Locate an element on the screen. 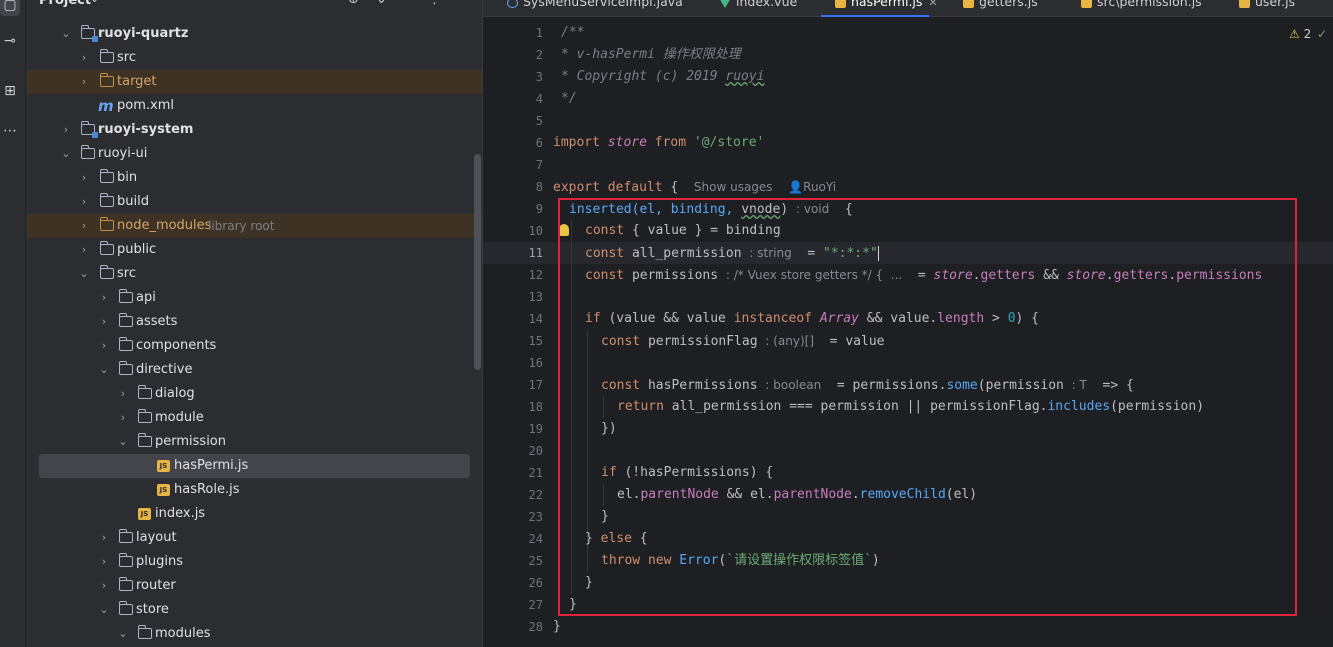 The width and height of the screenshot is (1333, 647). inspection-widget: ⚠ 2 is located at coordinates (1300, 34).